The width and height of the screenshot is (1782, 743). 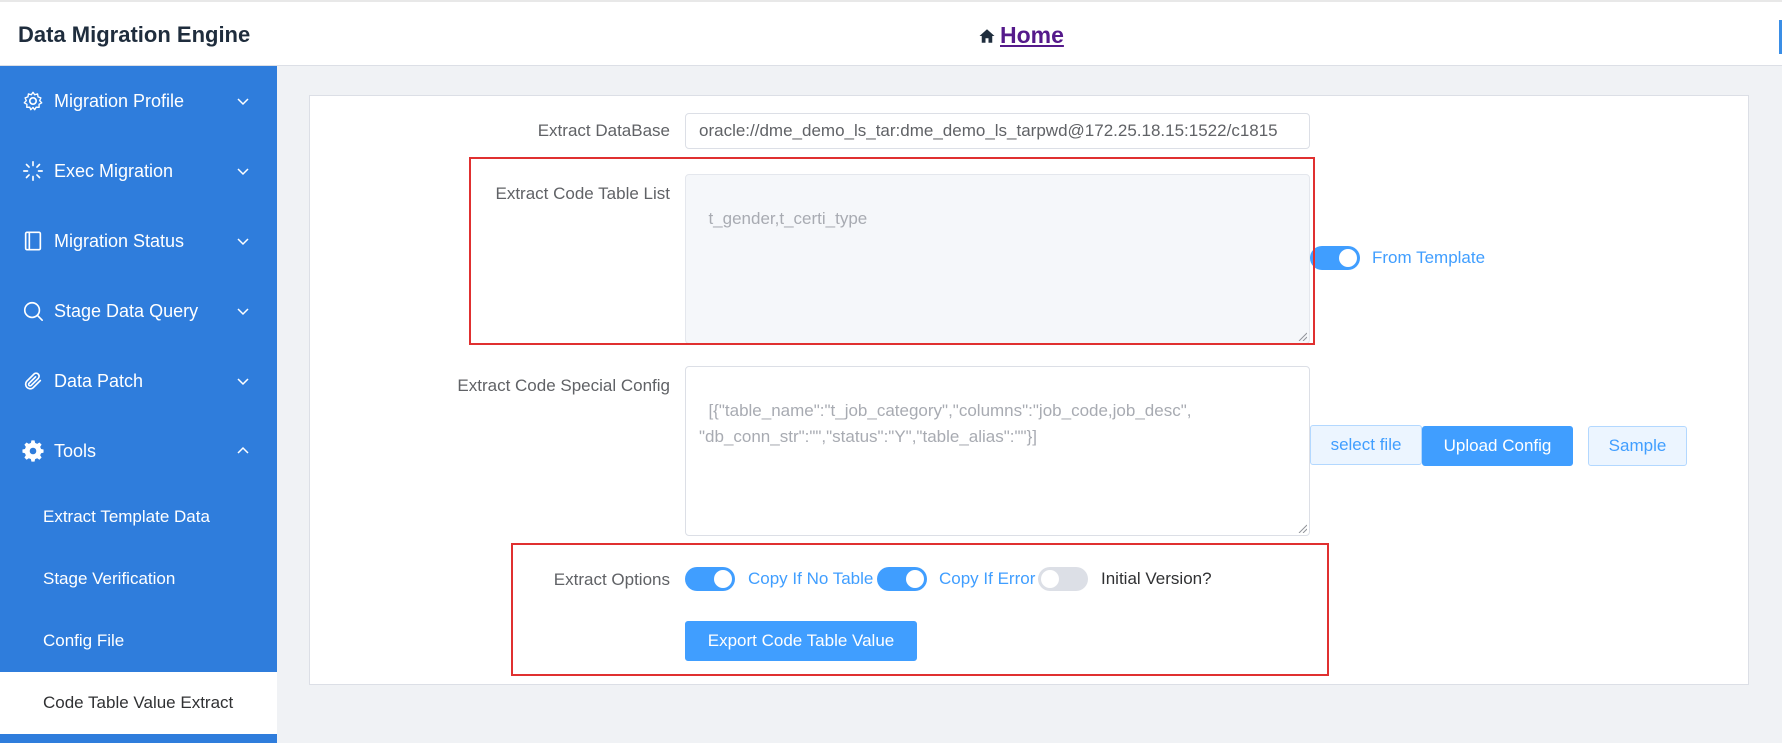 I want to click on sidebar-item-exec-migration: Exec Migration, so click(x=138, y=171).